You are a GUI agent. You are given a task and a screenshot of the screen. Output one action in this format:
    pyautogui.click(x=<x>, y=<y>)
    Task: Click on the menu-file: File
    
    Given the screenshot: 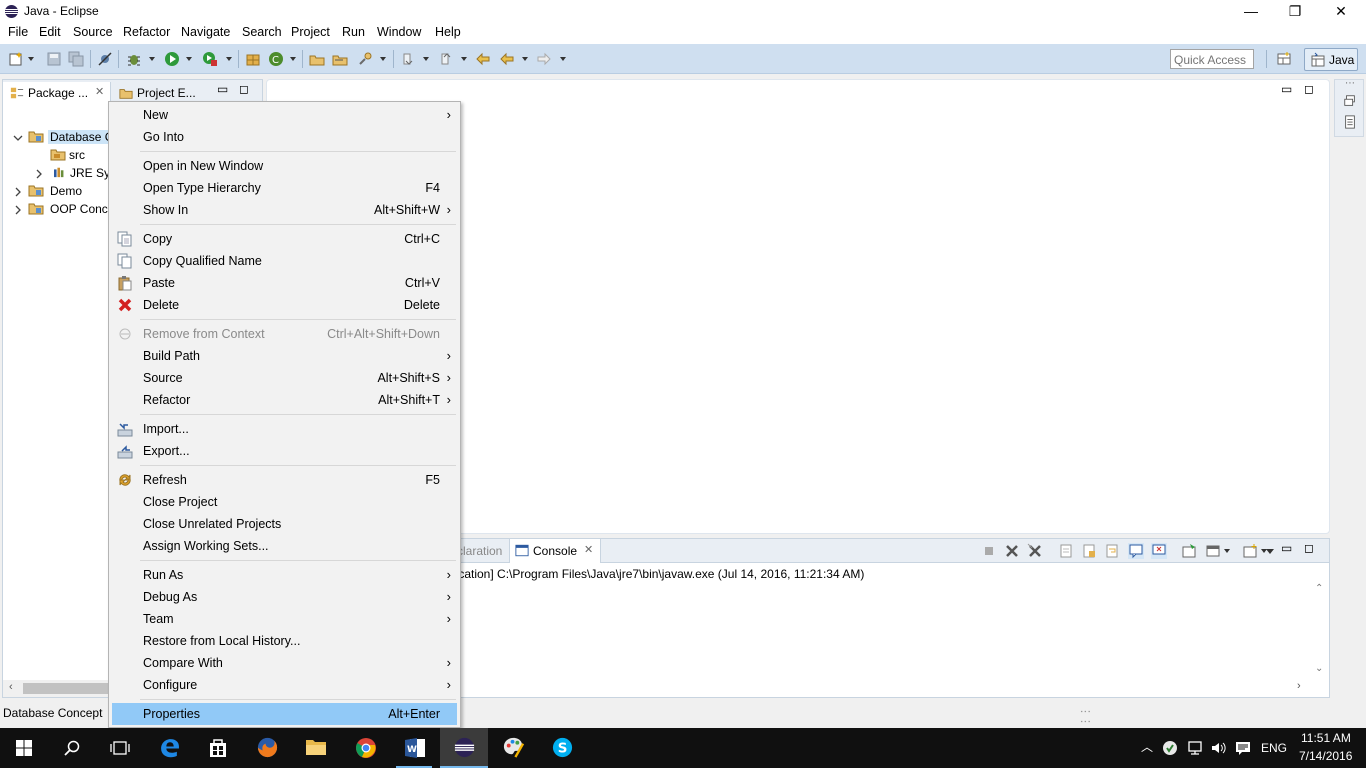 What is the action you would take?
    pyautogui.click(x=18, y=32)
    